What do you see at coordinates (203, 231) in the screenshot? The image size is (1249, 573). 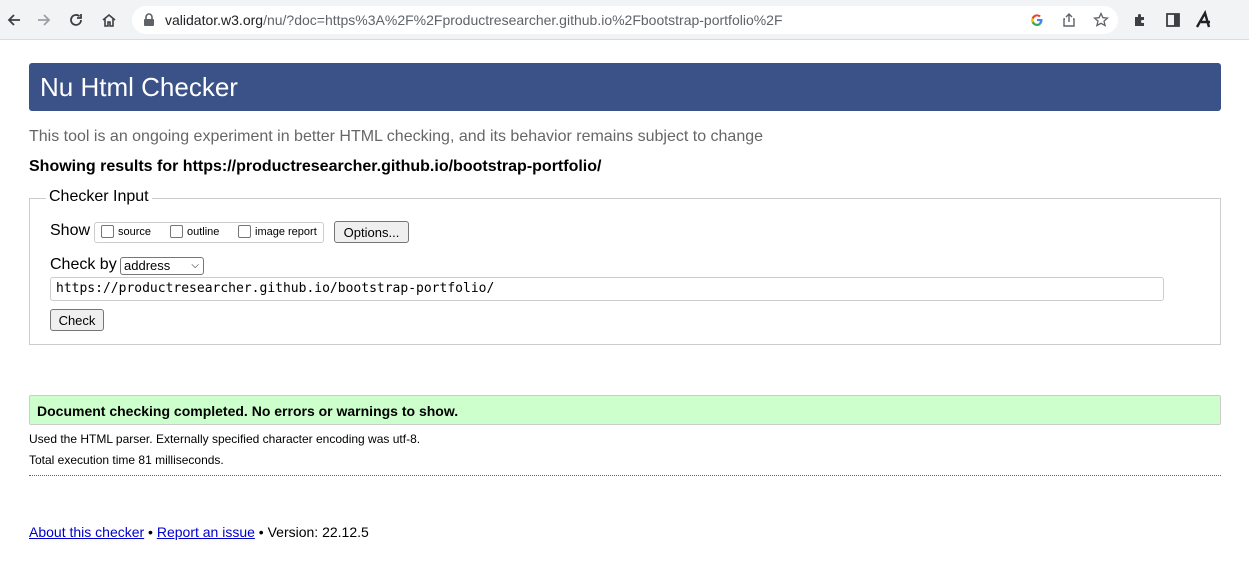 I see `checkbox-label: outline` at bounding box center [203, 231].